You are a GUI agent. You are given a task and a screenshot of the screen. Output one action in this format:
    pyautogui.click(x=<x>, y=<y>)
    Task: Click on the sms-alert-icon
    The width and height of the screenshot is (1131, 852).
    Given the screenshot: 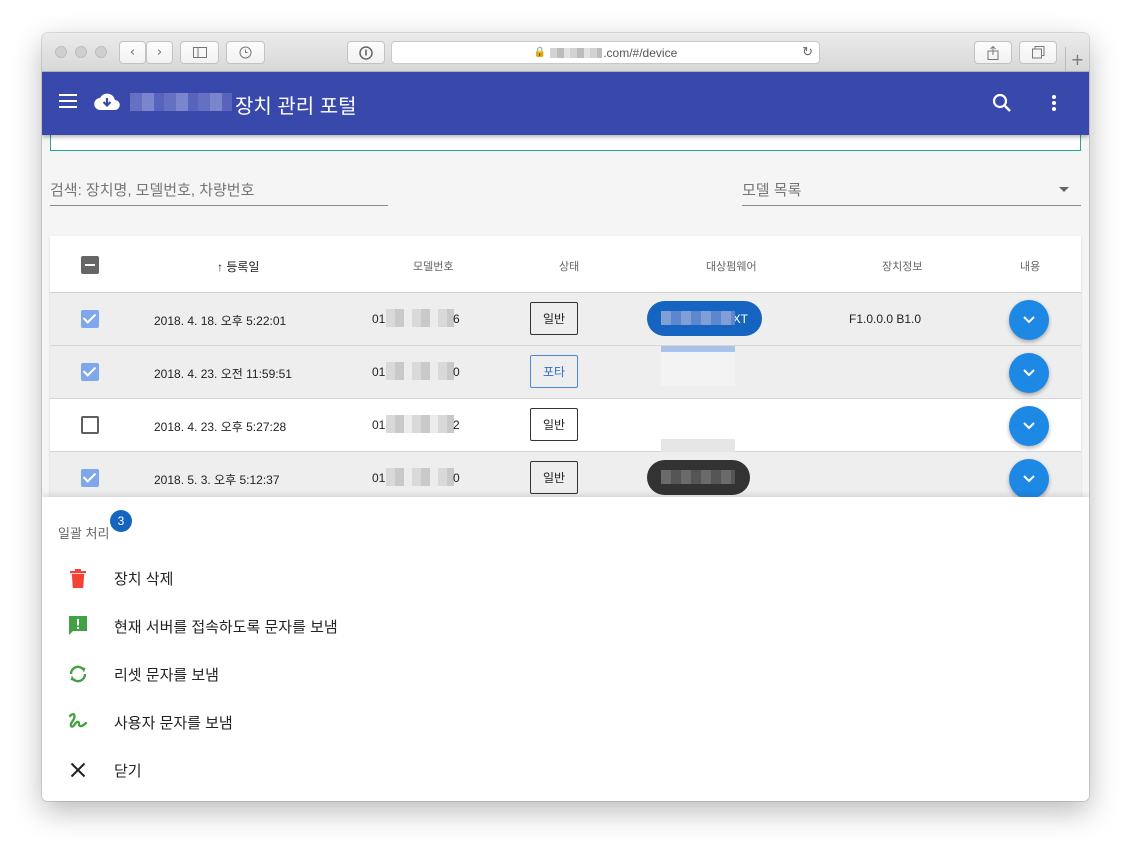 What is the action you would take?
    pyautogui.click(x=78, y=626)
    